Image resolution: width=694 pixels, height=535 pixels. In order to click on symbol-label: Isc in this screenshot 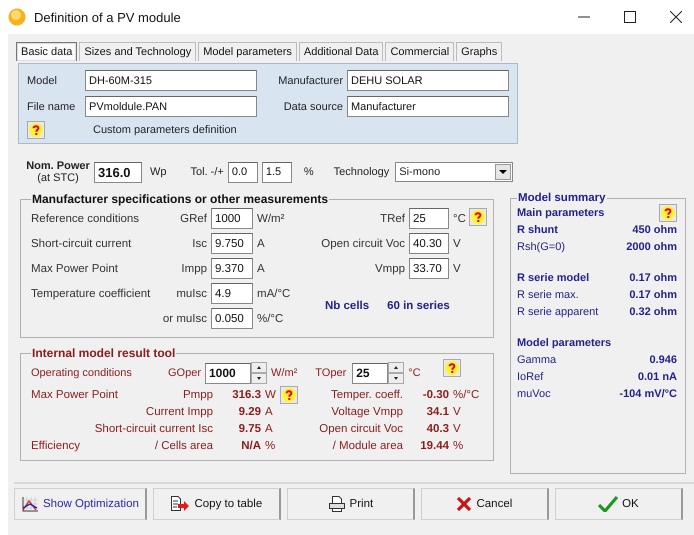, I will do `click(199, 244)`.